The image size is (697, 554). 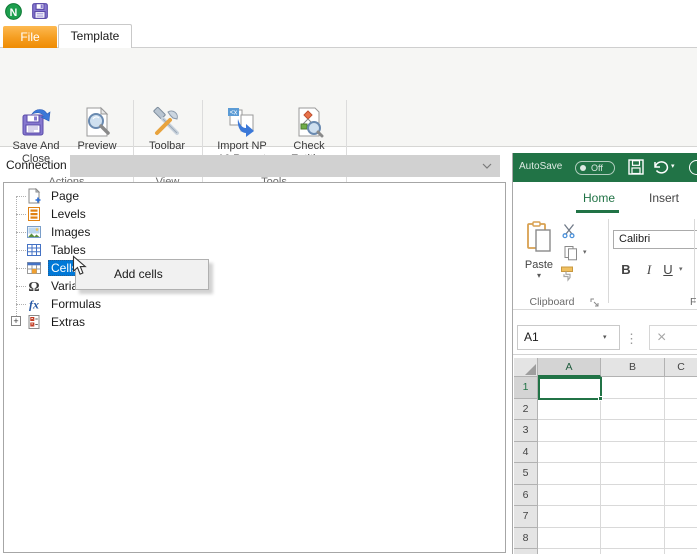 What do you see at coordinates (569, 551) in the screenshot?
I see `cell-A9` at bounding box center [569, 551].